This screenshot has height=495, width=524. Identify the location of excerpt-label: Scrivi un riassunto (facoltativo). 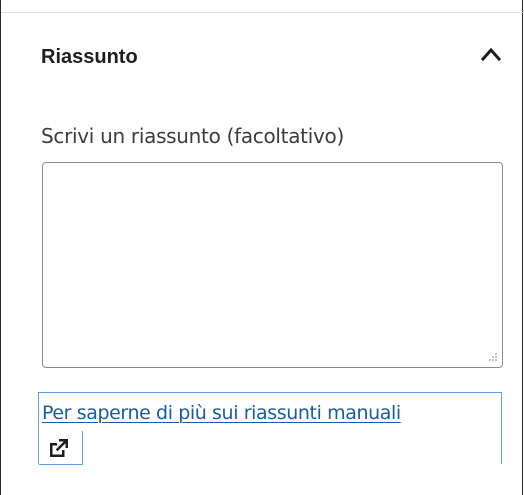
(192, 136).